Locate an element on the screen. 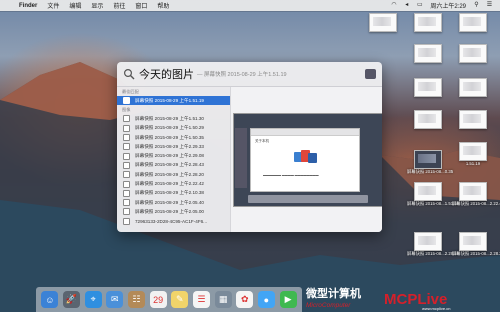 The image size is (500, 312). image-result-row: 屏幕快照 2015-08-29 上午2.10.38 is located at coordinates (173, 193).